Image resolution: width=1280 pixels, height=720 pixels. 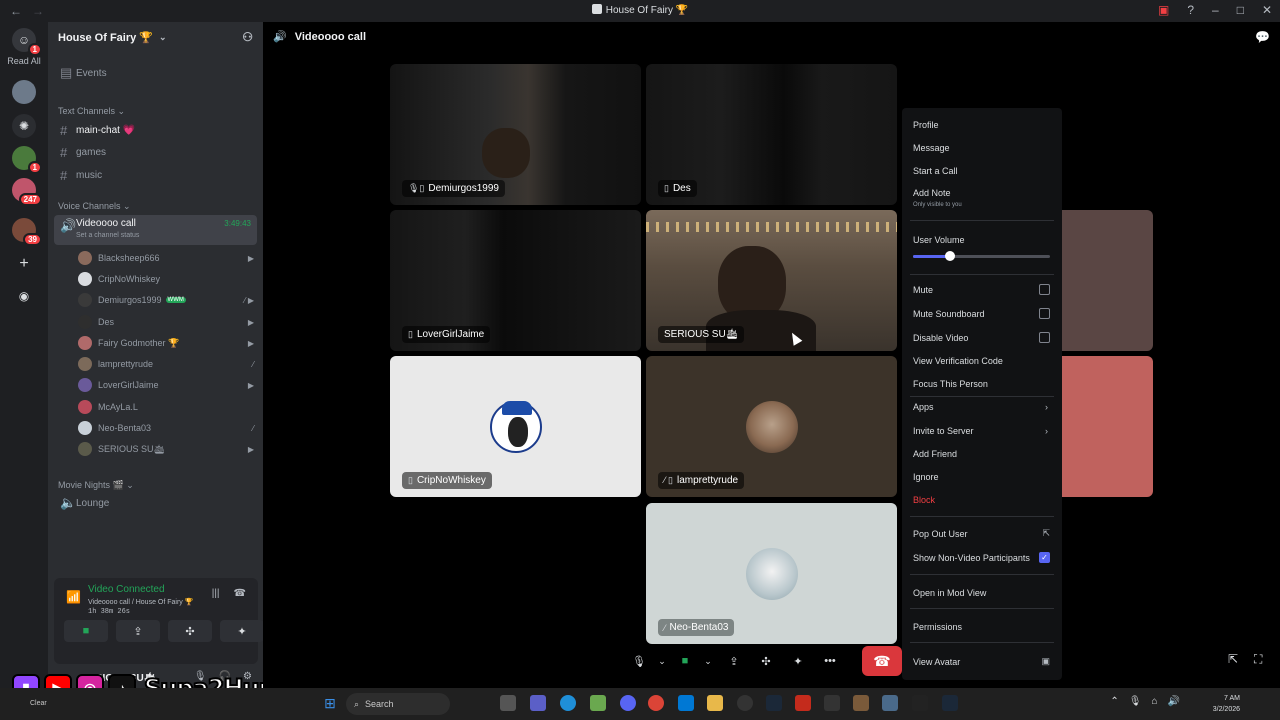 I want to click on voice-user: McAyLa.L, so click(x=168, y=407).